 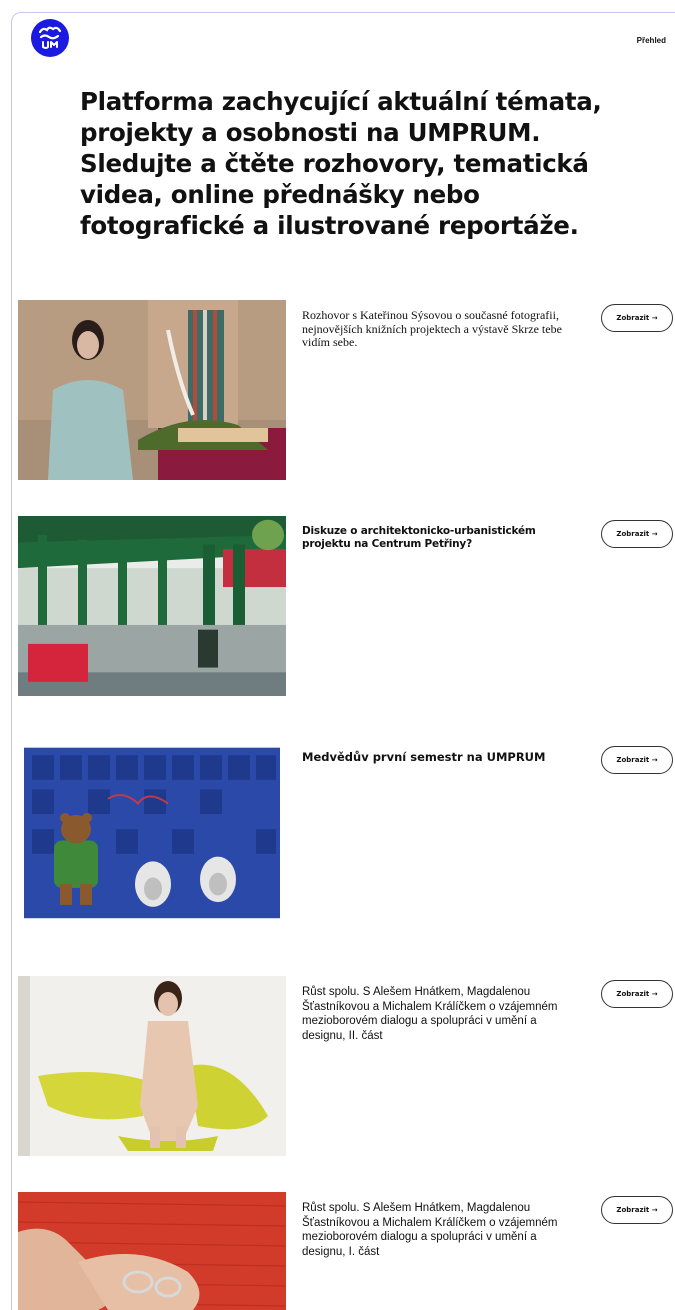 What do you see at coordinates (437, 757) in the screenshot?
I see `item-title: Medvědův první semestr na UMPRUM` at bounding box center [437, 757].